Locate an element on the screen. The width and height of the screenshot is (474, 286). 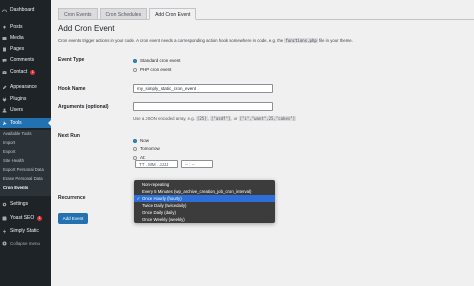
sidebar-item-plugins: Plugins is located at coordinates (25, 99).